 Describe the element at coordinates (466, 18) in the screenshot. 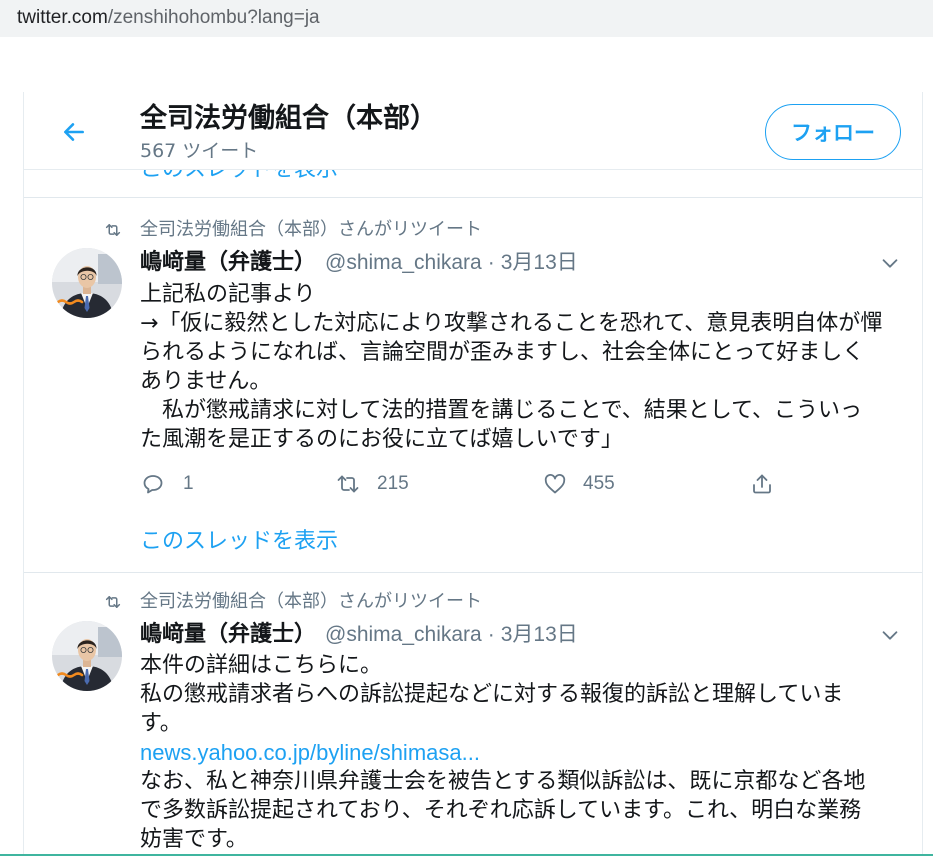

I see `url-bar: twitter.com/zenshihohombu?lang=ja` at that location.